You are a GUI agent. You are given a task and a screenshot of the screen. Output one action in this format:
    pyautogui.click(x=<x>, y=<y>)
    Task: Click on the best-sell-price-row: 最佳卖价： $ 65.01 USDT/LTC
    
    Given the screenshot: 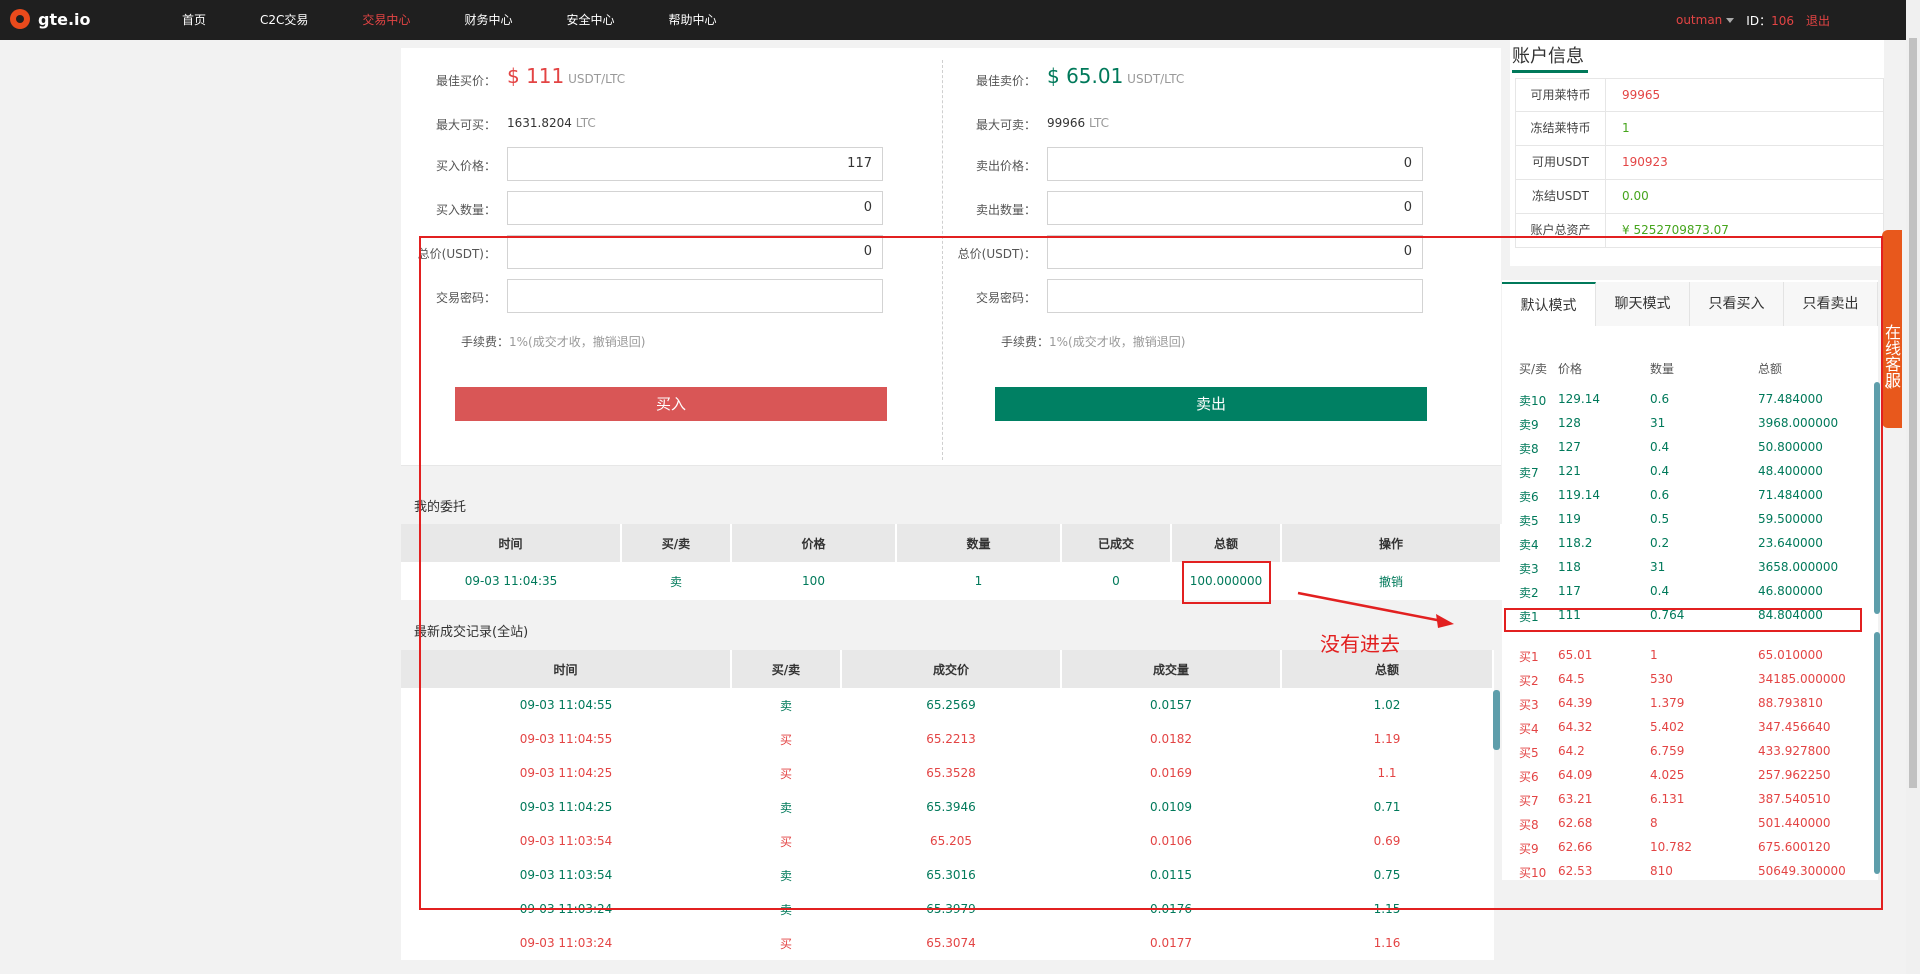 What is the action you would take?
    pyautogui.click(x=1191, y=79)
    